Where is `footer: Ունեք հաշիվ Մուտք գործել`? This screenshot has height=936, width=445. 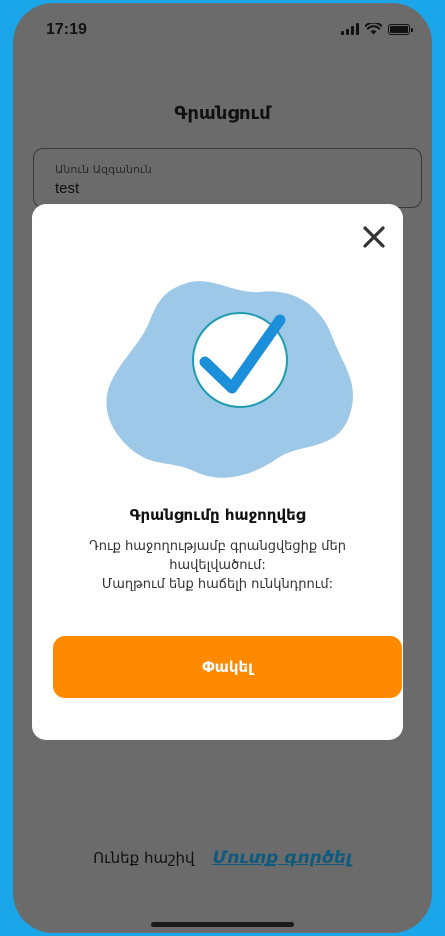
footer: Ունեք հաշիվ Մուտք գործել is located at coordinates (222, 858).